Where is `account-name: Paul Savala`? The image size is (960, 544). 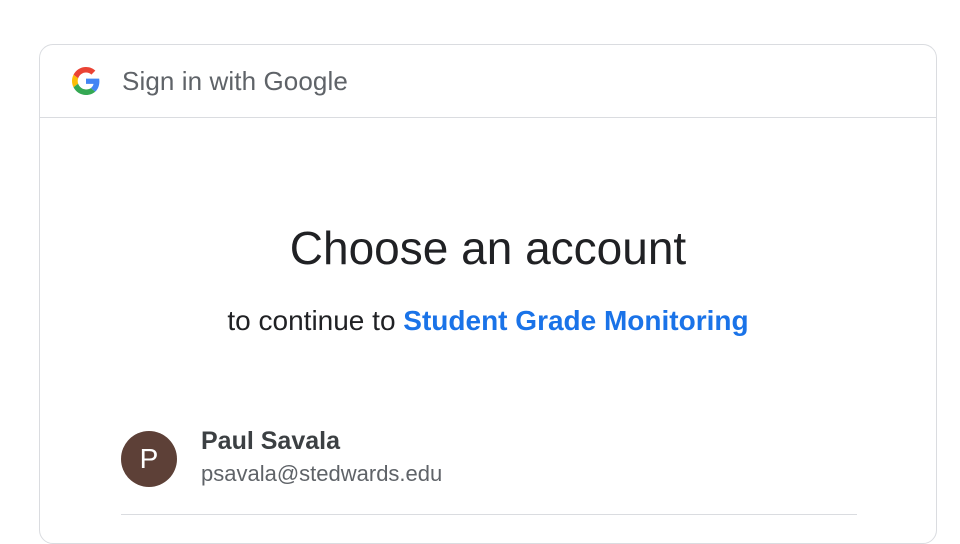
account-name: Paul Savala is located at coordinates (270, 441).